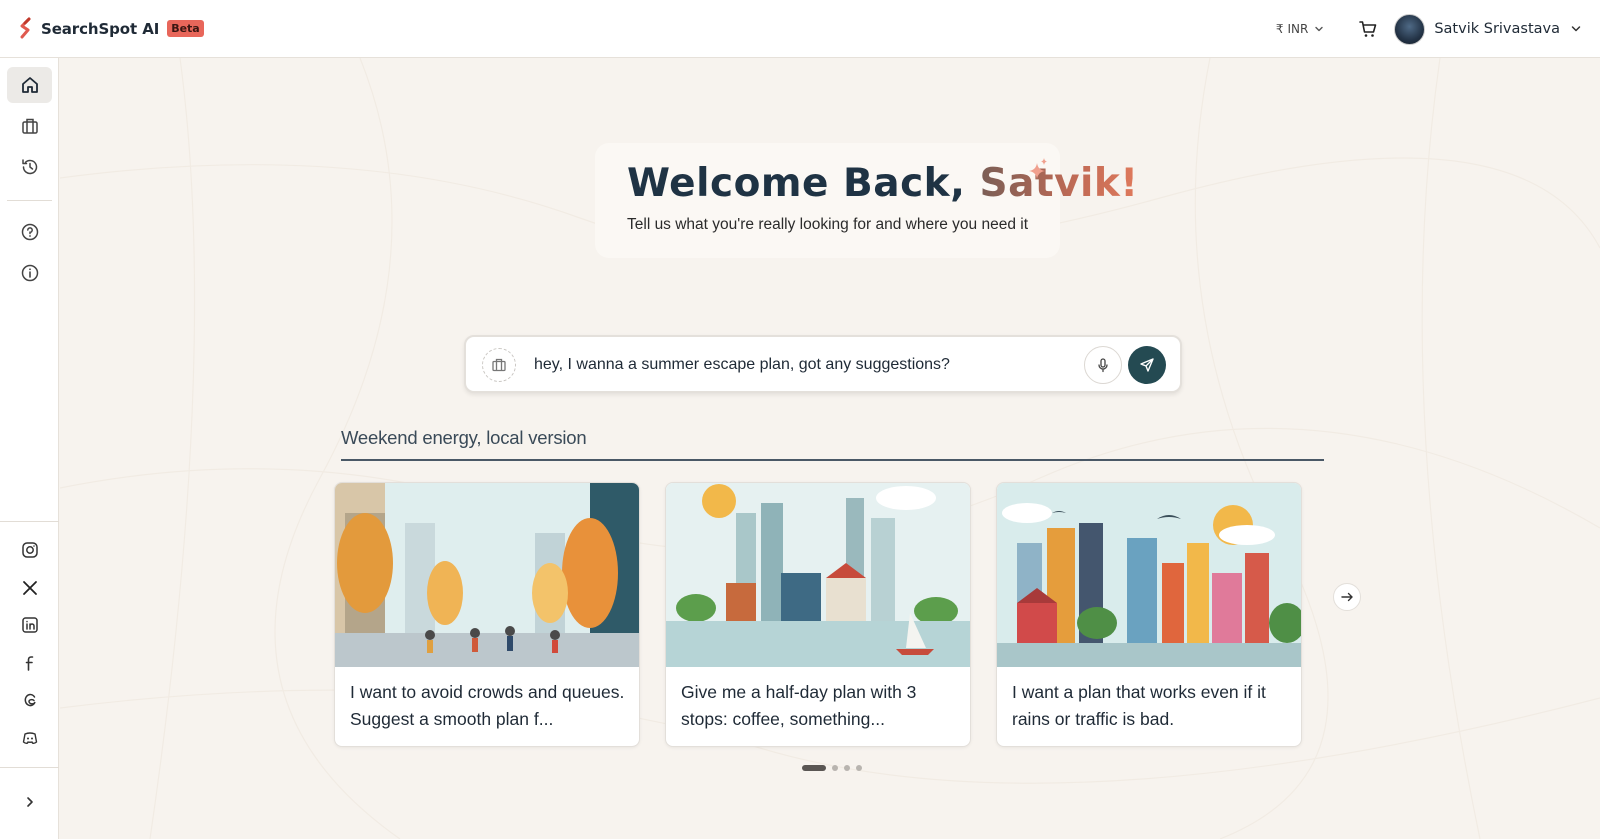  I want to click on section-divider, so click(832, 460).